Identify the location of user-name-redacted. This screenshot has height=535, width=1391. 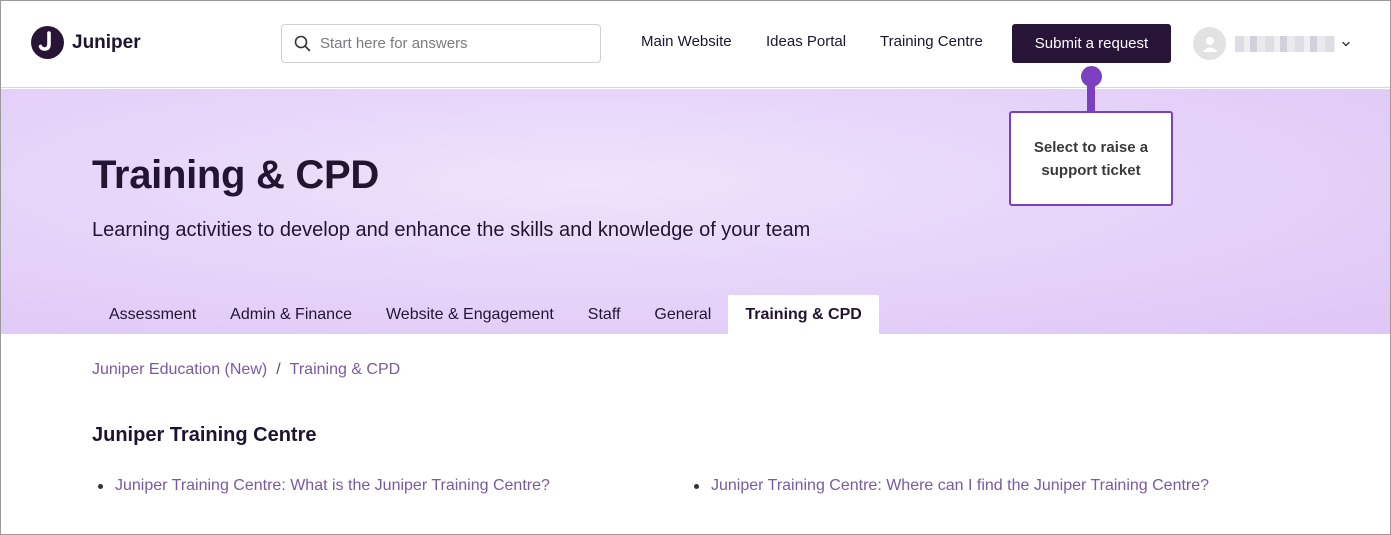
(1285, 43).